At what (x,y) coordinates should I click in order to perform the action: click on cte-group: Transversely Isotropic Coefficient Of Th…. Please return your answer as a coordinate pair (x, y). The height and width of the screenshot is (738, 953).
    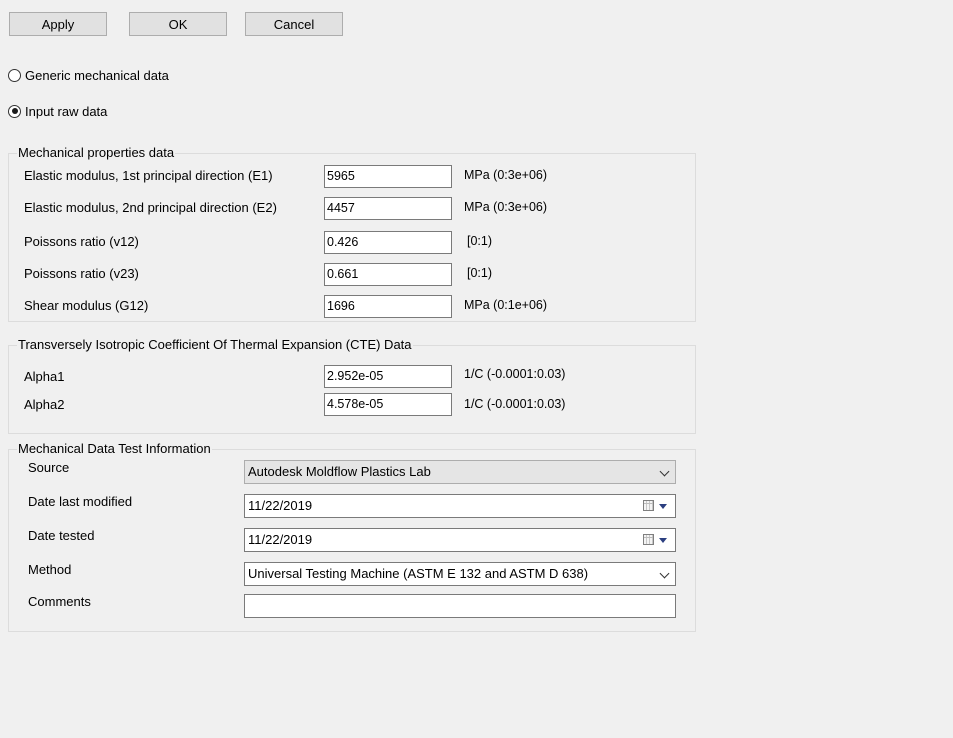
    Looking at the image, I should click on (352, 385).